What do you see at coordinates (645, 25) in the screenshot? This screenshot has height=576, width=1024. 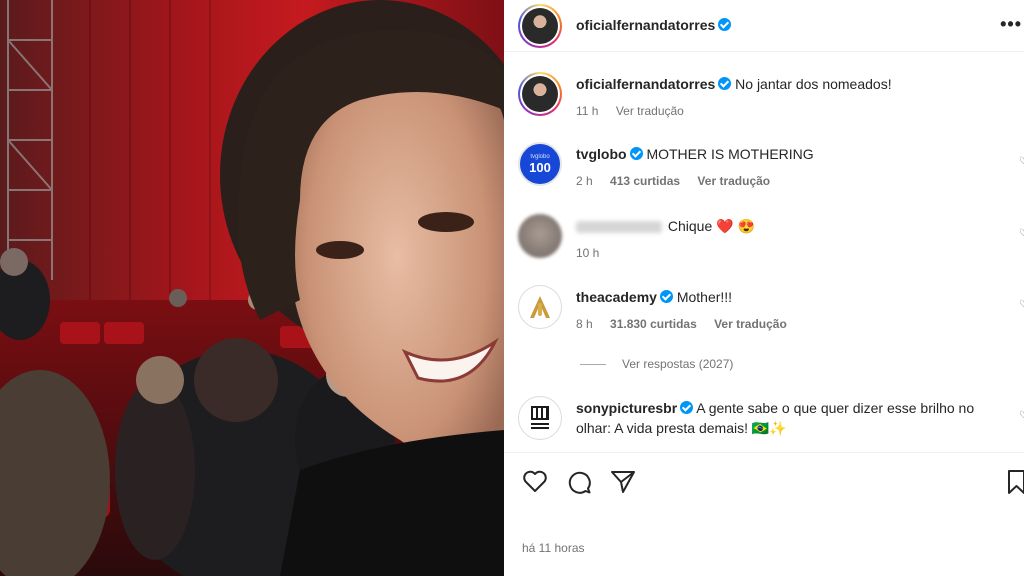 I see `header-username-text: oficialfernandatorres` at bounding box center [645, 25].